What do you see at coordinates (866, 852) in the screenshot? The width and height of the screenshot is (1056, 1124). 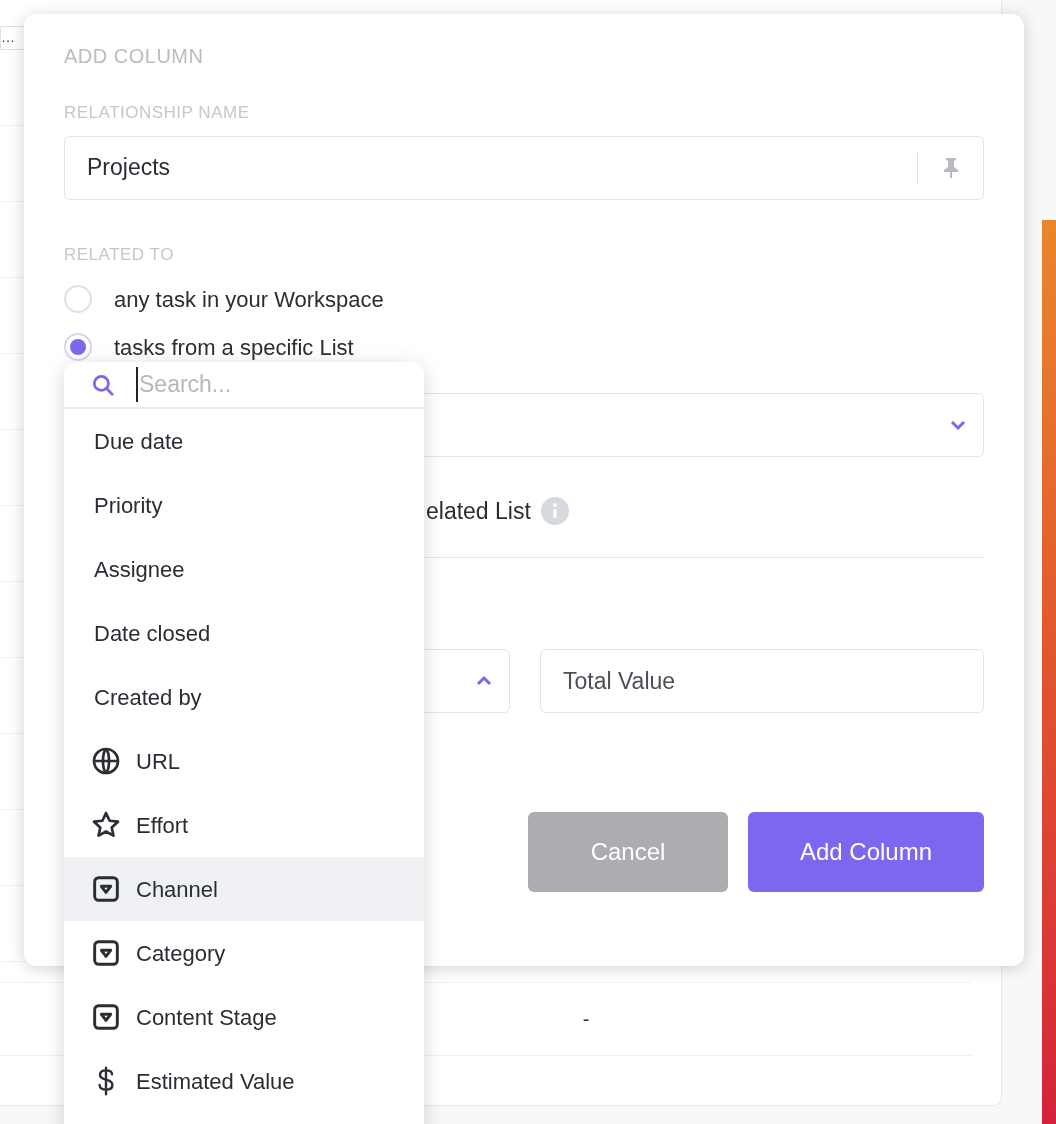 I see `add-column-button: Add Column` at bounding box center [866, 852].